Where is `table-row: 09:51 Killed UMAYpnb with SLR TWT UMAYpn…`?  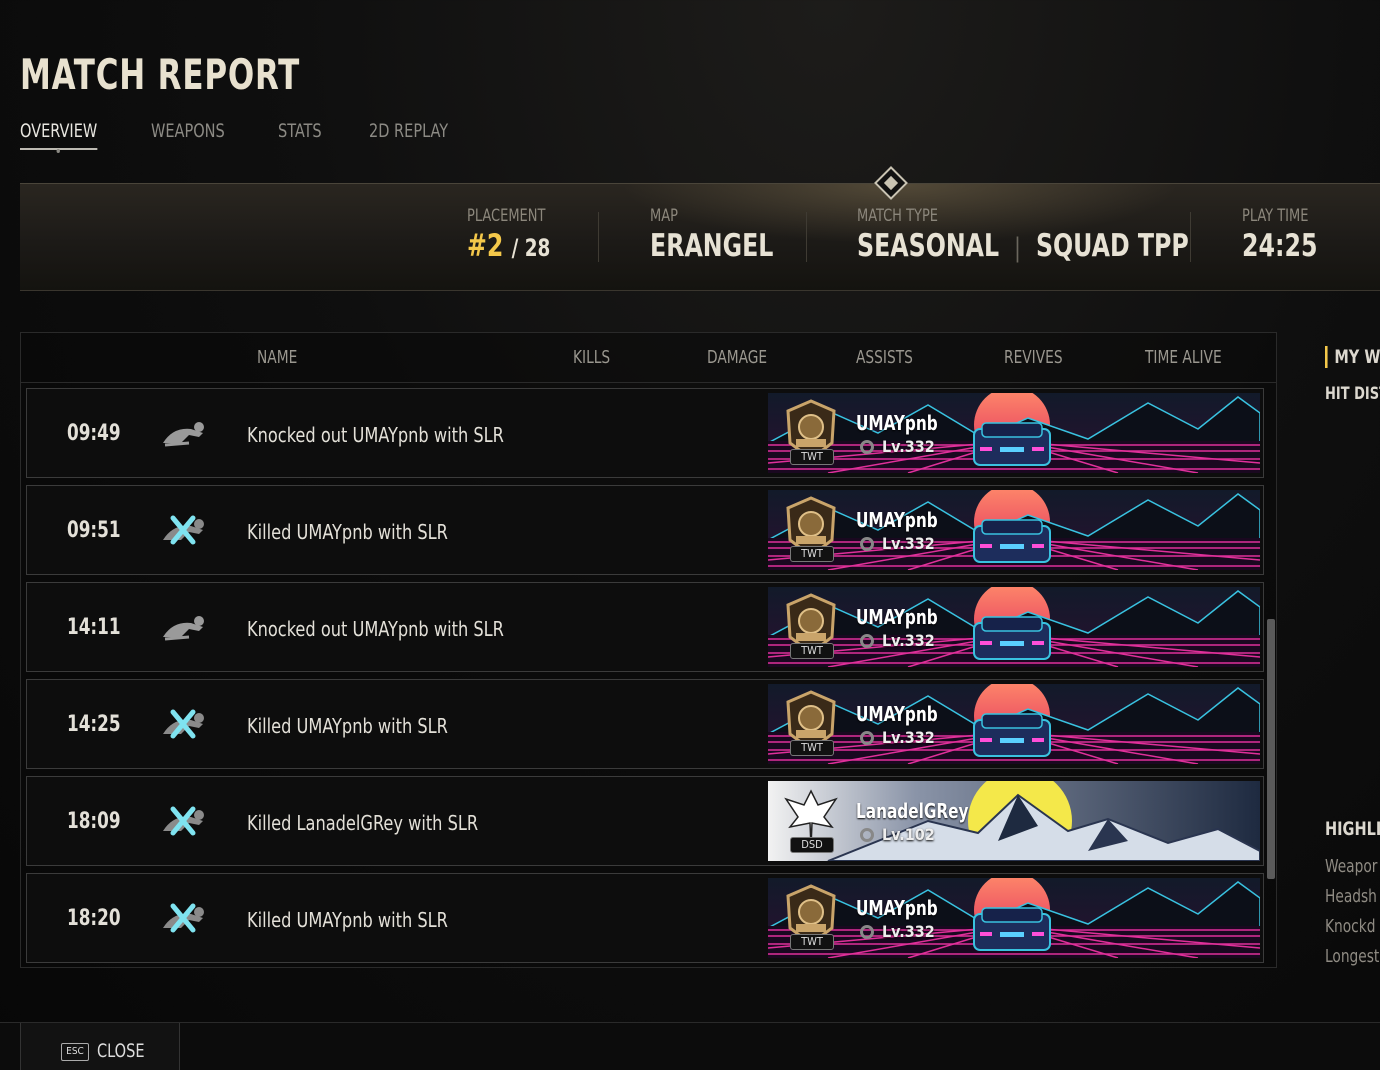 table-row: 09:51 Killed UMAYpnb with SLR TWT UMAYpn… is located at coordinates (645, 530).